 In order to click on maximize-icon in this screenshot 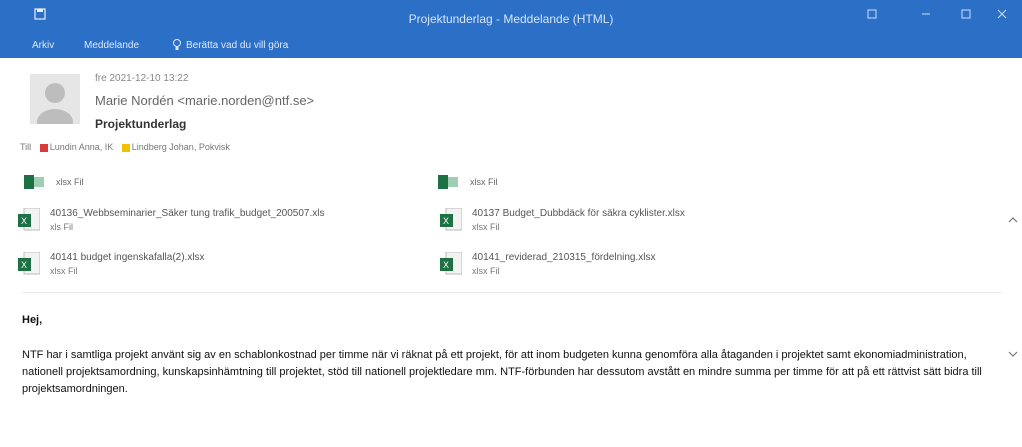, I will do `click(966, 14)`.